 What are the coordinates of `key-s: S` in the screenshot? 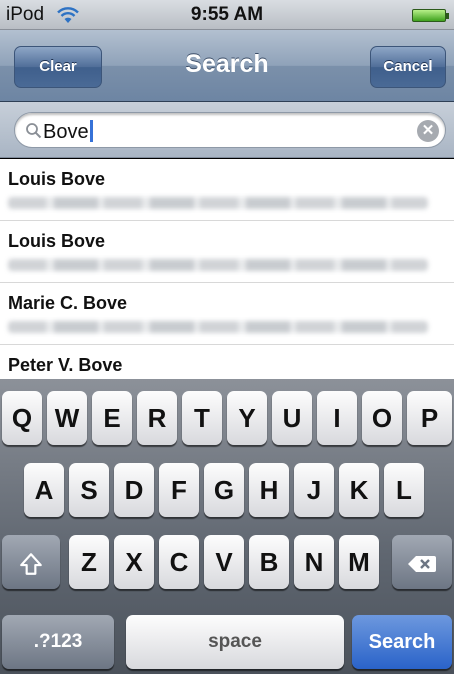 It's located at (89, 490).